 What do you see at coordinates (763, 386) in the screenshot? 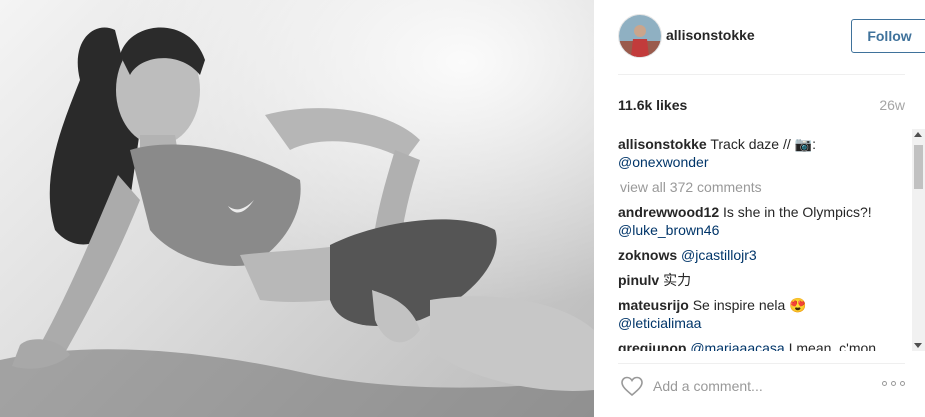
I see `add-comment-input` at bounding box center [763, 386].